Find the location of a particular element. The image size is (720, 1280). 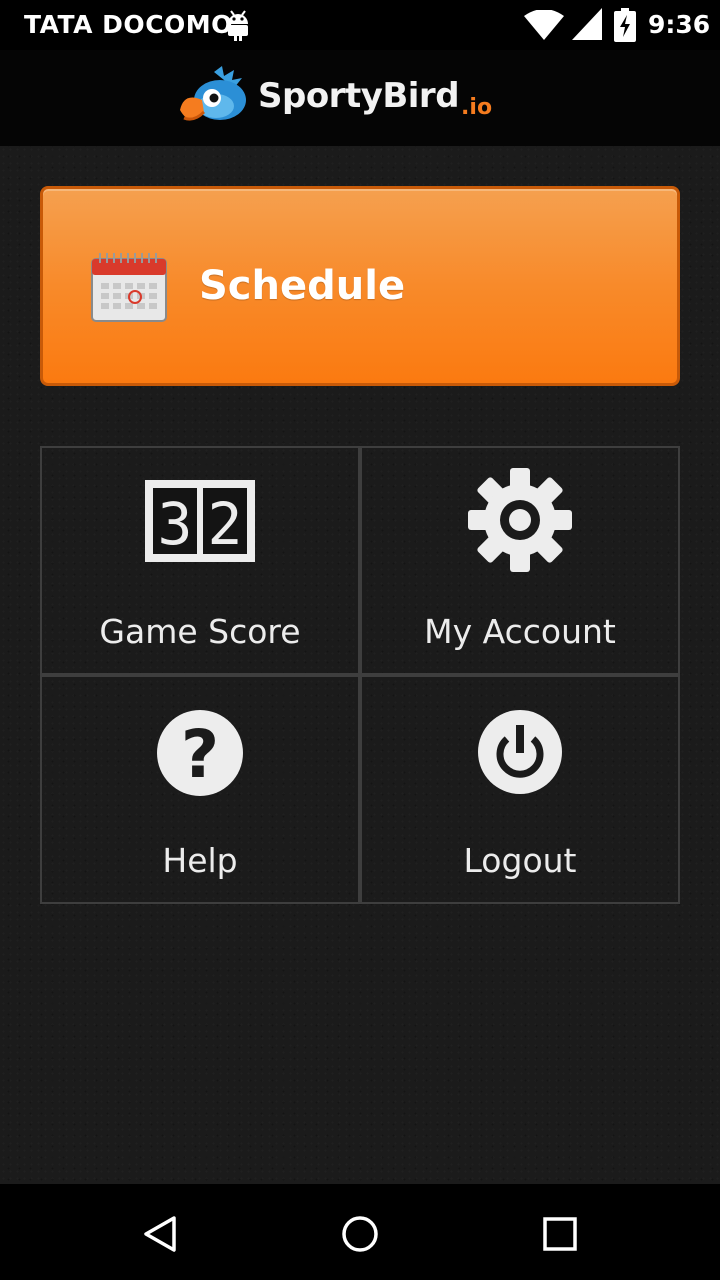

home-icon is located at coordinates (360, 1234).